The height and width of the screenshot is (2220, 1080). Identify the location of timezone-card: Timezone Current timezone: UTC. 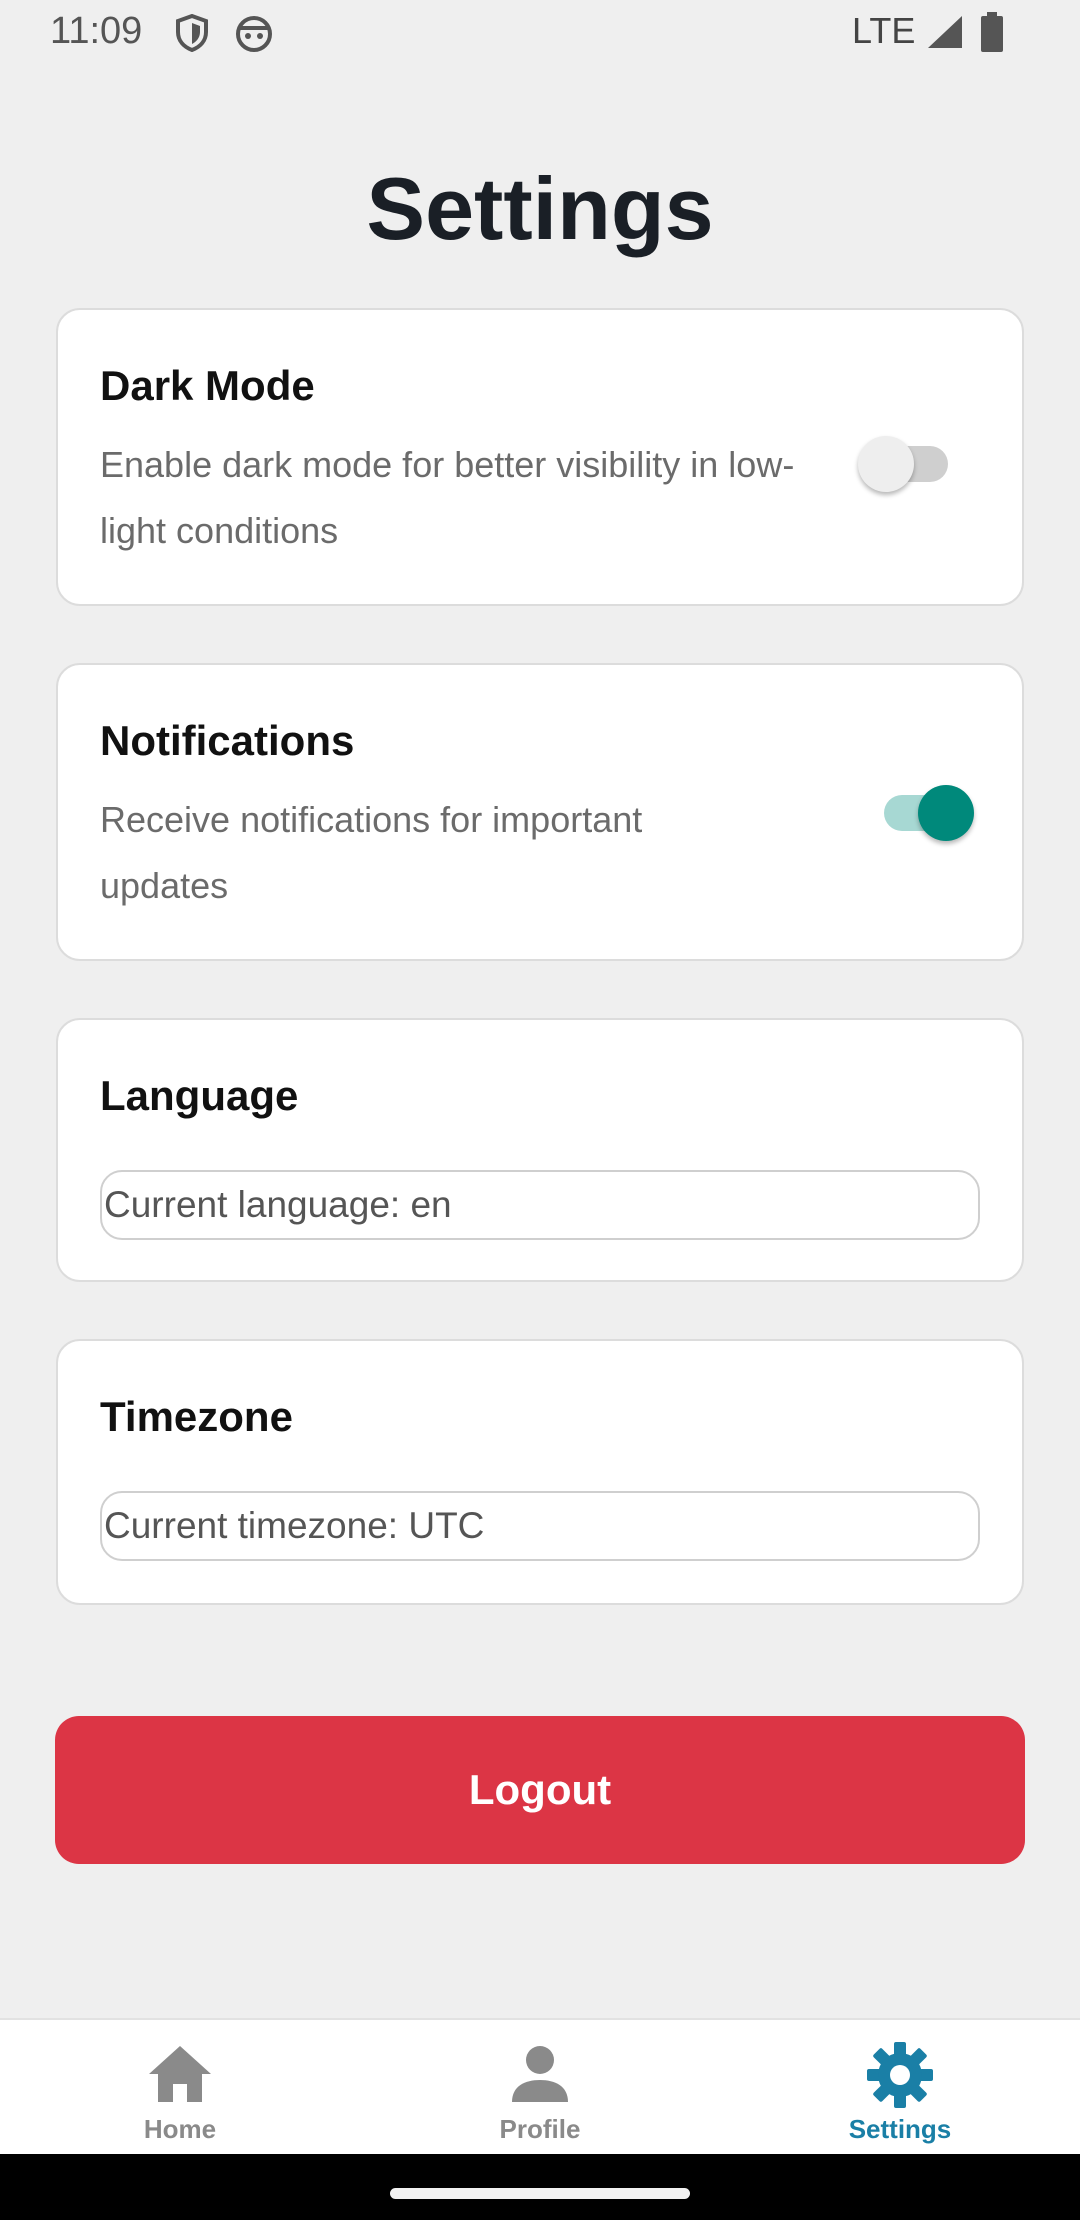
(540, 1472).